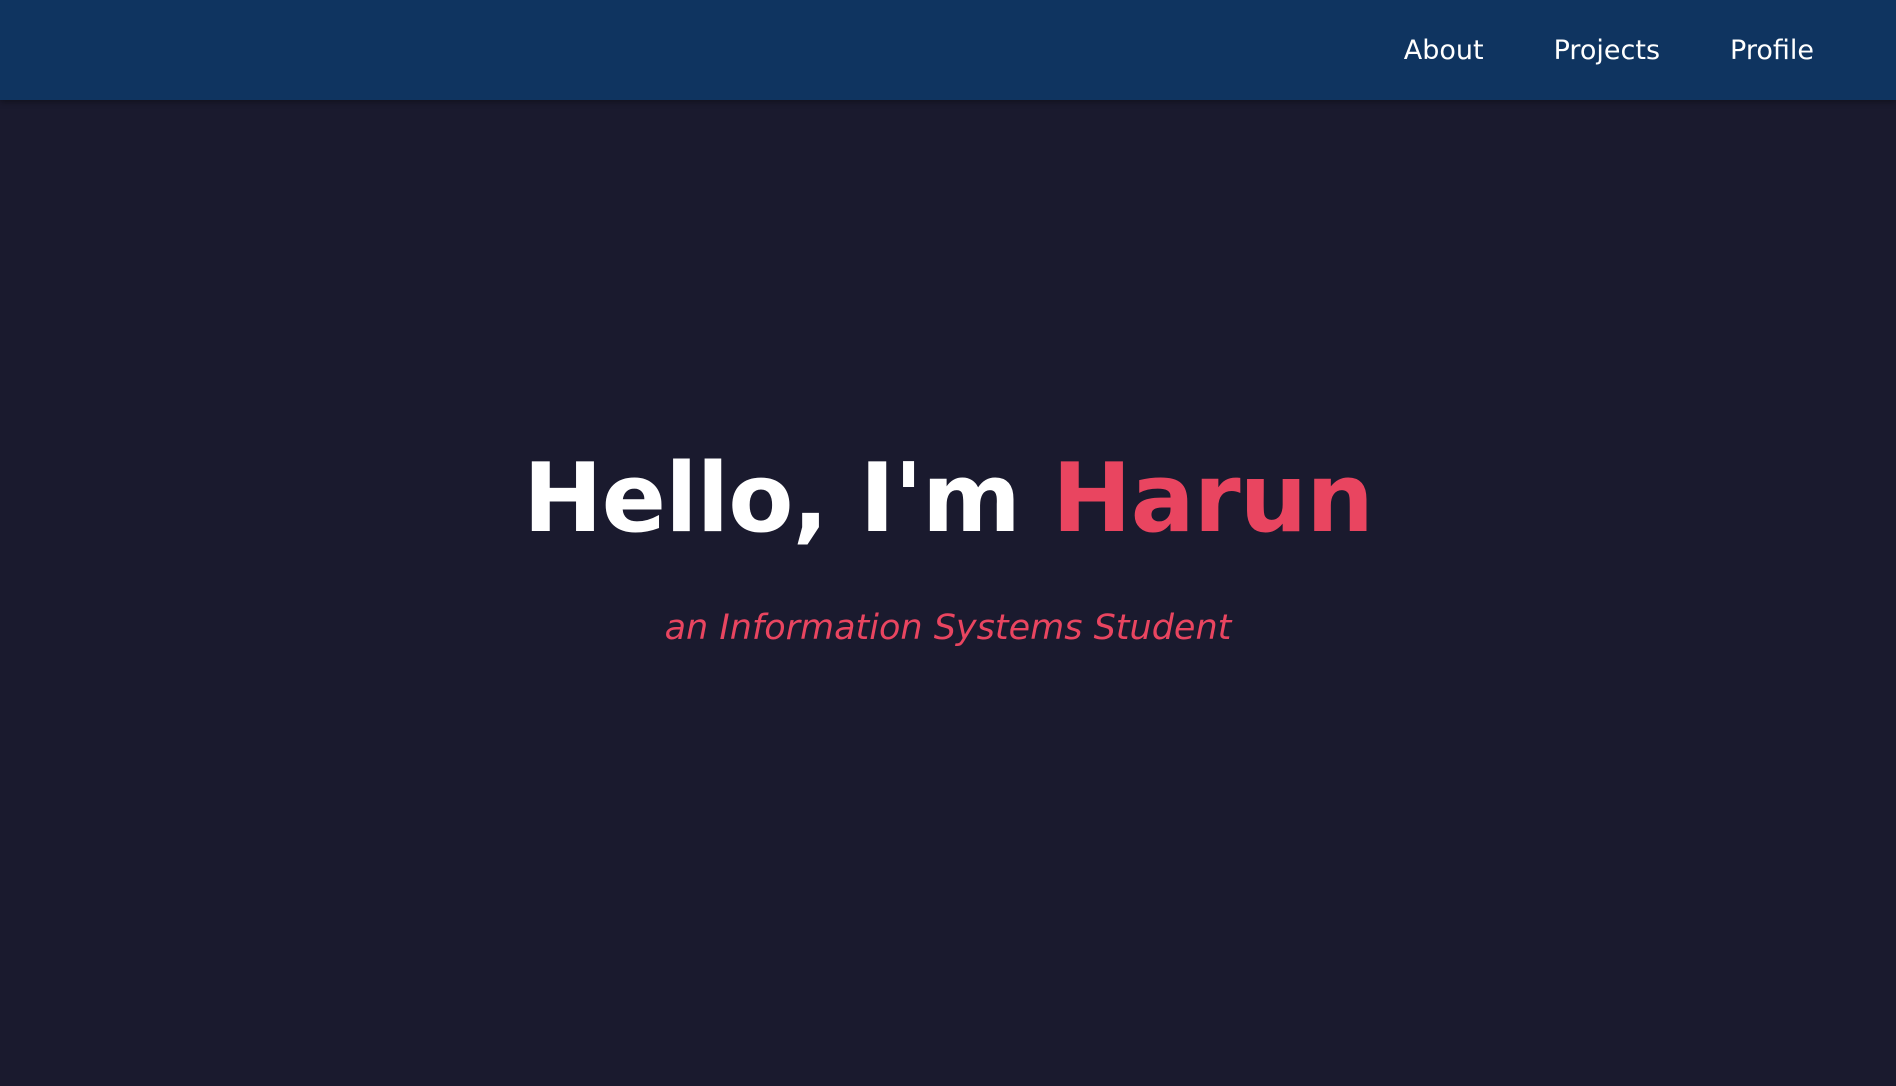 This screenshot has height=1086, width=1896. I want to click on hero-title: Hello, I'm Harun, so click(948, 499).